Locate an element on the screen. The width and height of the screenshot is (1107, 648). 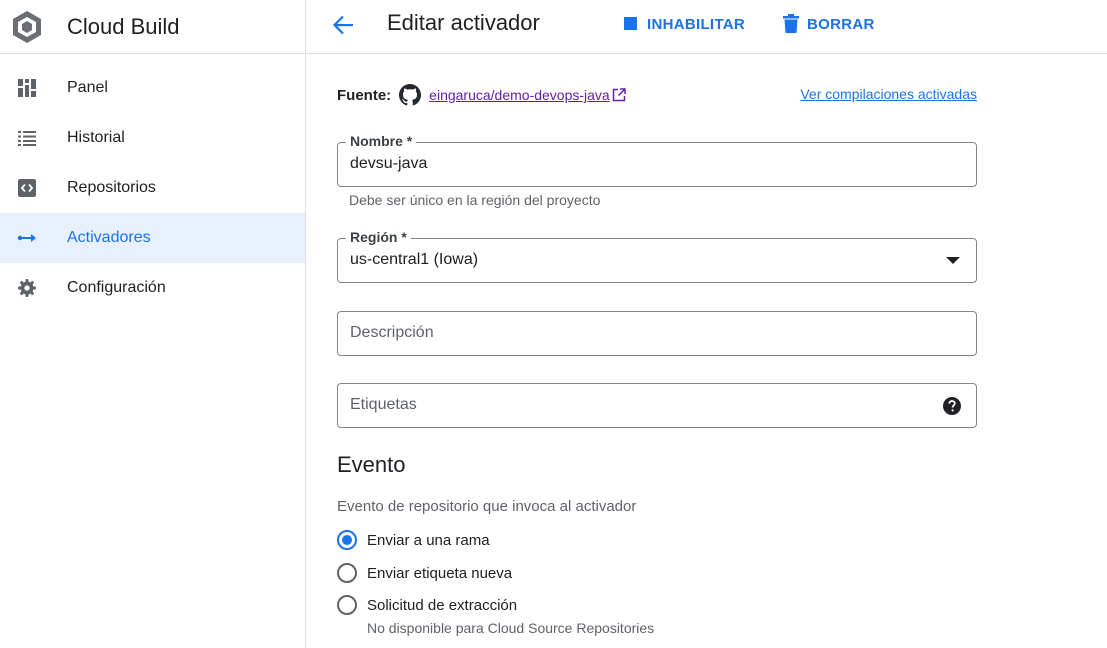
sidebar-item-label: Activadores is located at coordinates (109, 237).